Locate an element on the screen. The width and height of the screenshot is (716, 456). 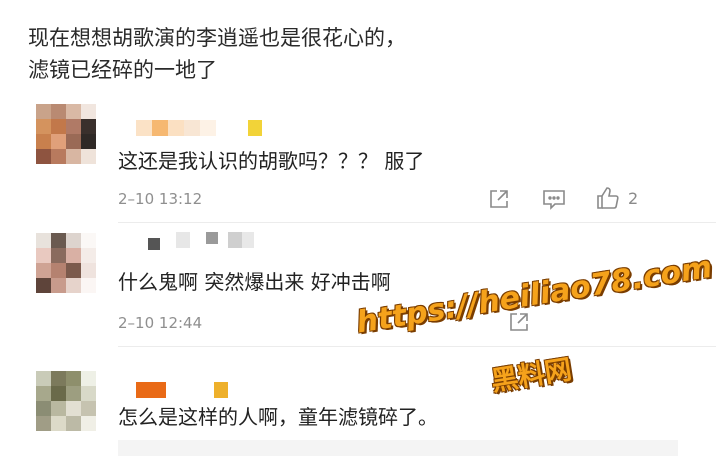
share-button is located at coordinates (499, 199).